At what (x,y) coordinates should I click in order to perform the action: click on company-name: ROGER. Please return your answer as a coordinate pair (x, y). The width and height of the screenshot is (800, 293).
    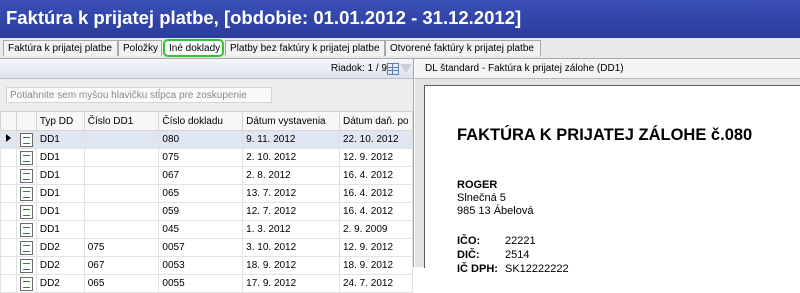
    Looking at the image, I should click on (477, 185).